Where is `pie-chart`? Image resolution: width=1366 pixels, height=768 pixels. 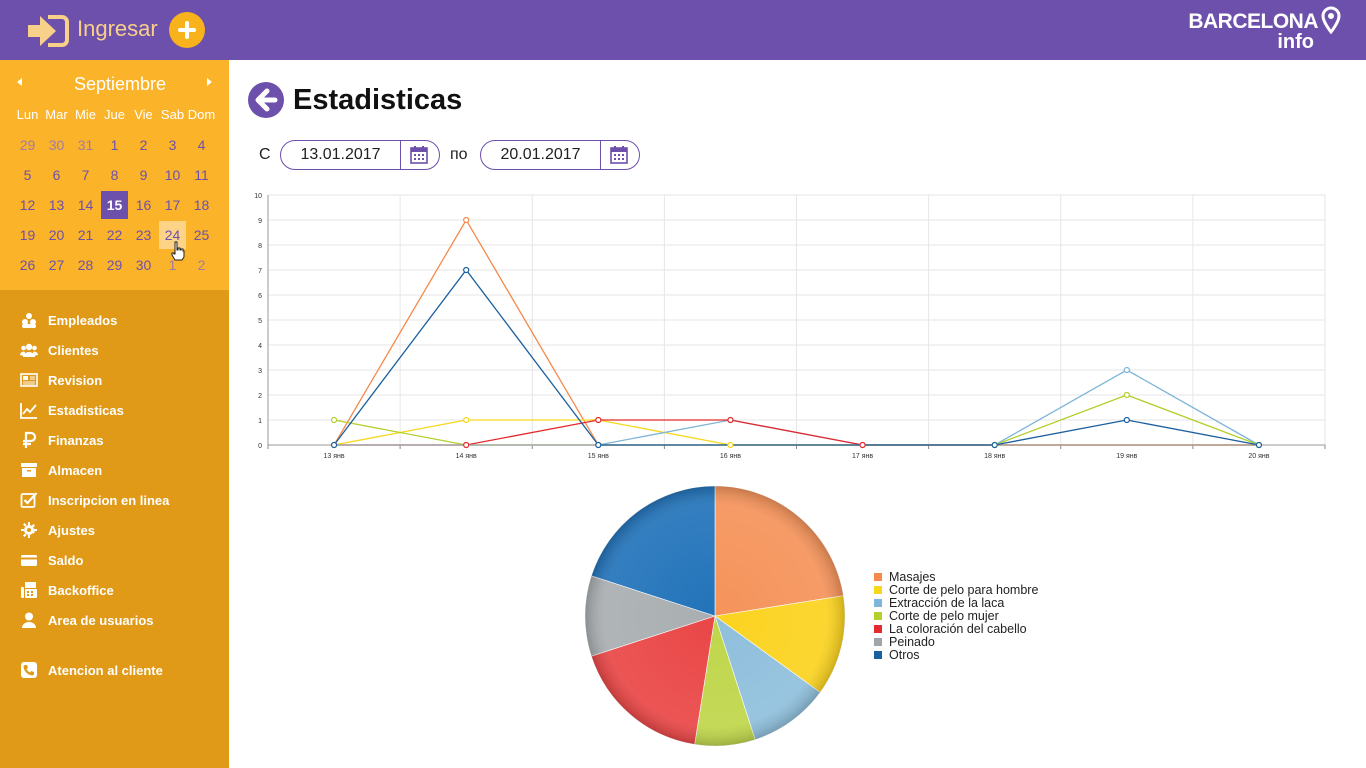 pie-chart is located at coordinates (715, 616).